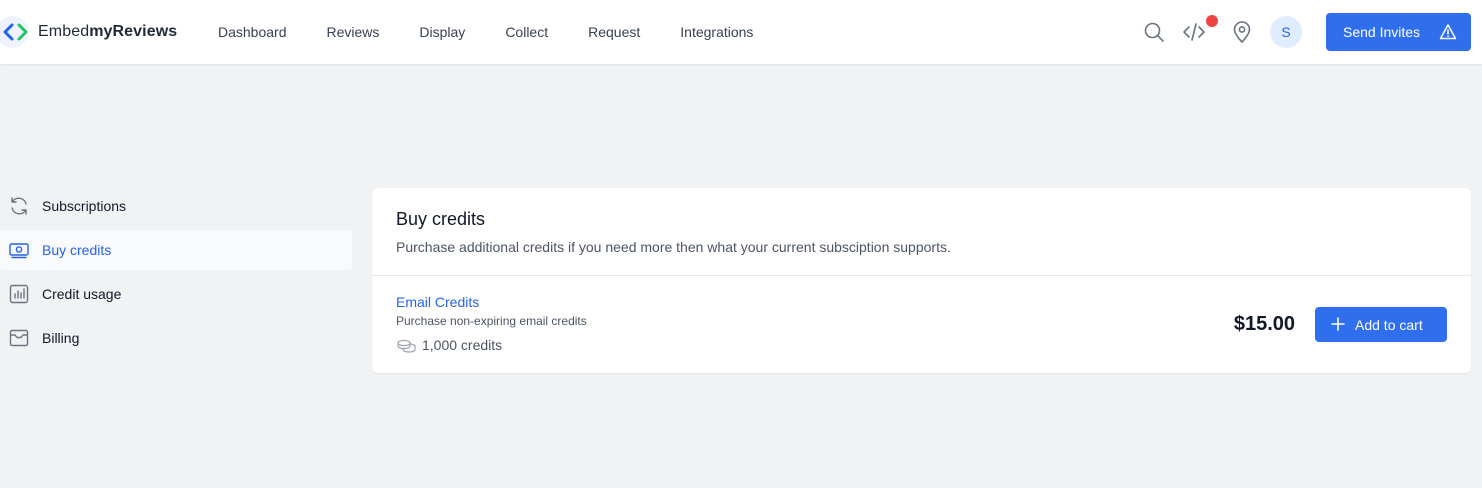 Image resolution: width=1482 pixels, height=488 pixels. What do you see at coordinates (77, 250) in the screenshot?
I see `sidebar-item-label: Buy credits` at bounding box center [77, 250].